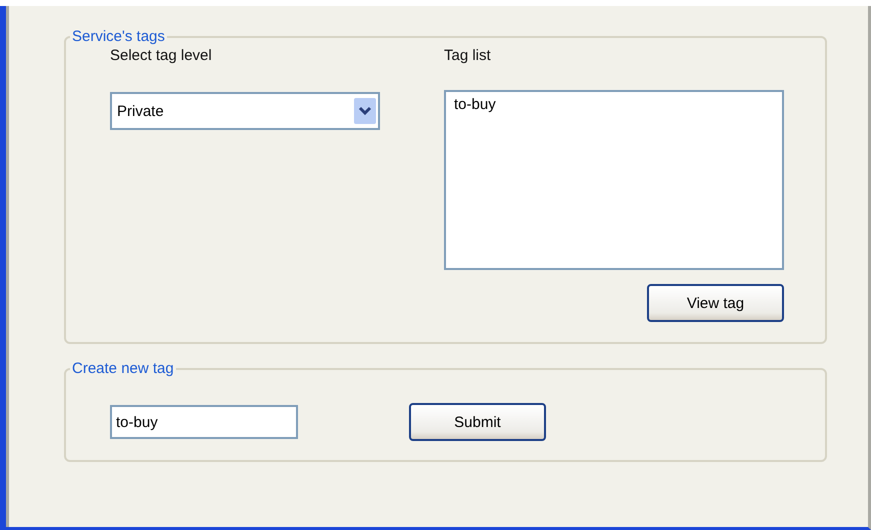  Describe the element at coordinates (468, 55) in the screenshot. I see `field-label: Tag list` at that location.